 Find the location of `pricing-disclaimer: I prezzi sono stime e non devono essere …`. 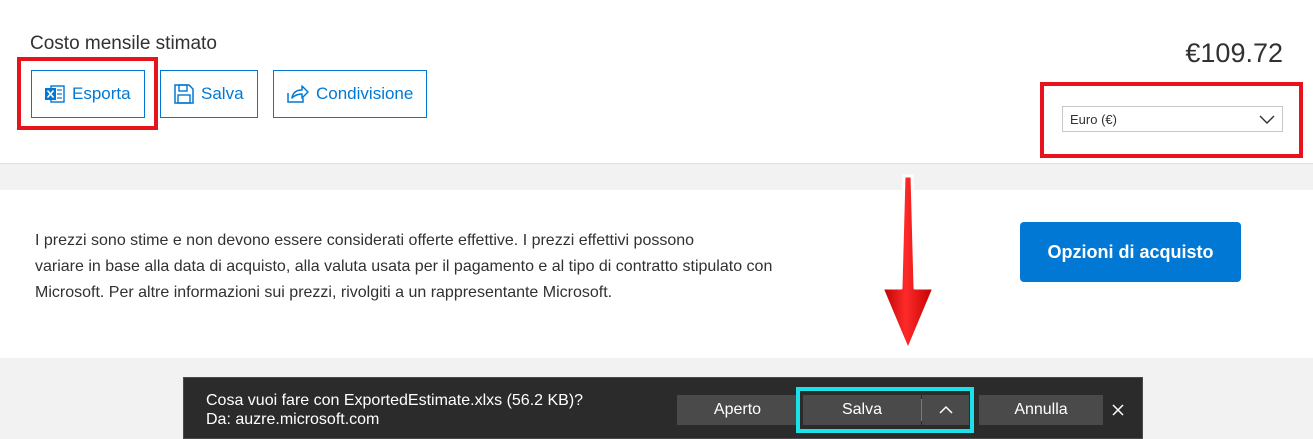

pricing-disclaimer: I prezzi sono stime e non devono essere … is located at coordinates (455, 267).